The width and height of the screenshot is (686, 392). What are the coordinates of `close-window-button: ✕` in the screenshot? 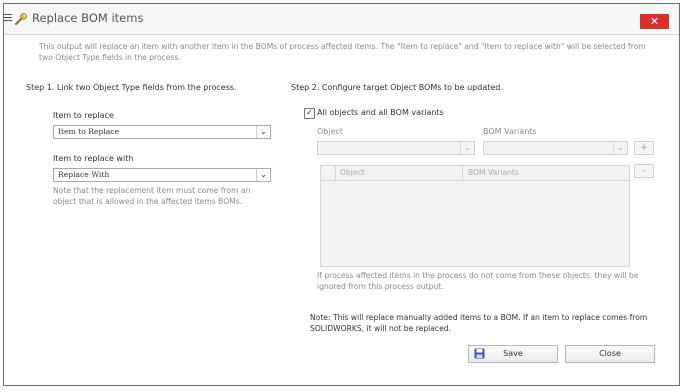 It's located at (654, 21).